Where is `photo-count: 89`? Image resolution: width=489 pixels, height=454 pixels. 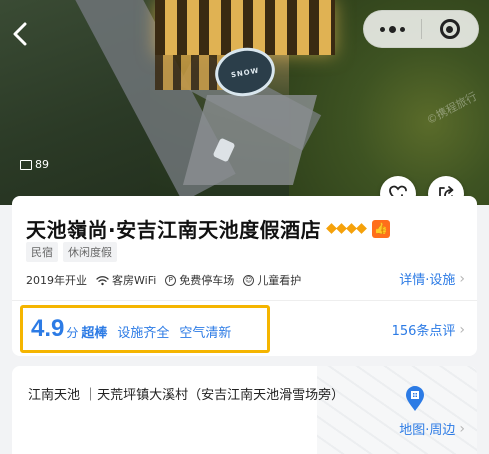
photo-count: 89 is located at coordinates (34, 164).